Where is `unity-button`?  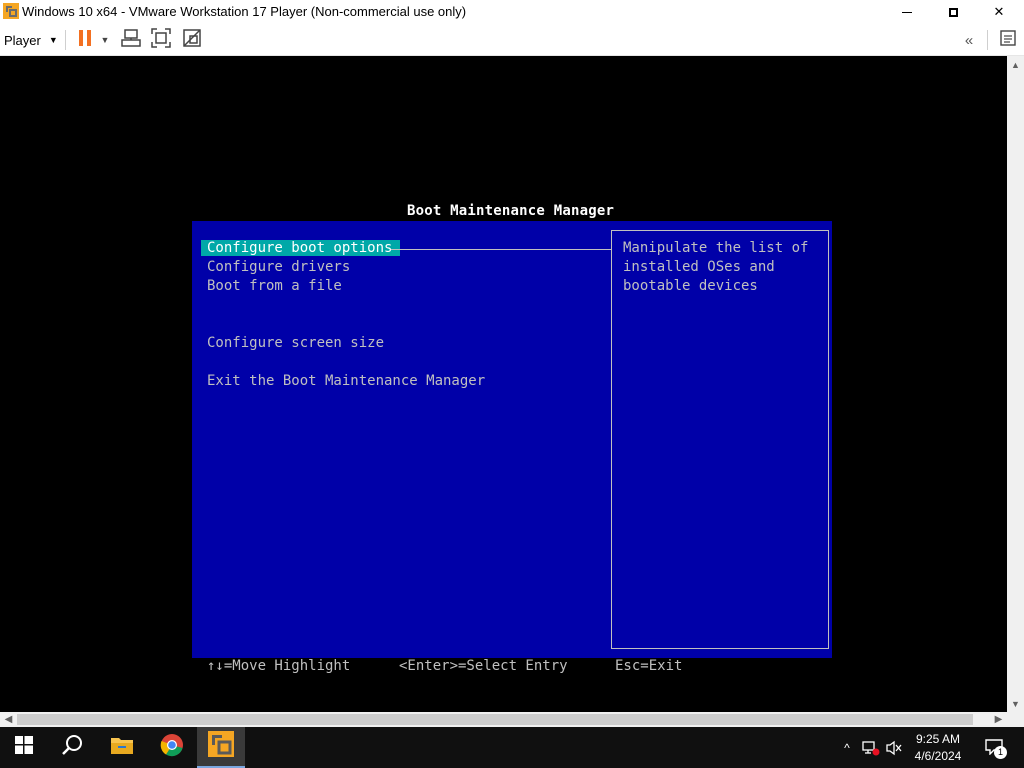
unity-button is located at coordinates (192, 40).